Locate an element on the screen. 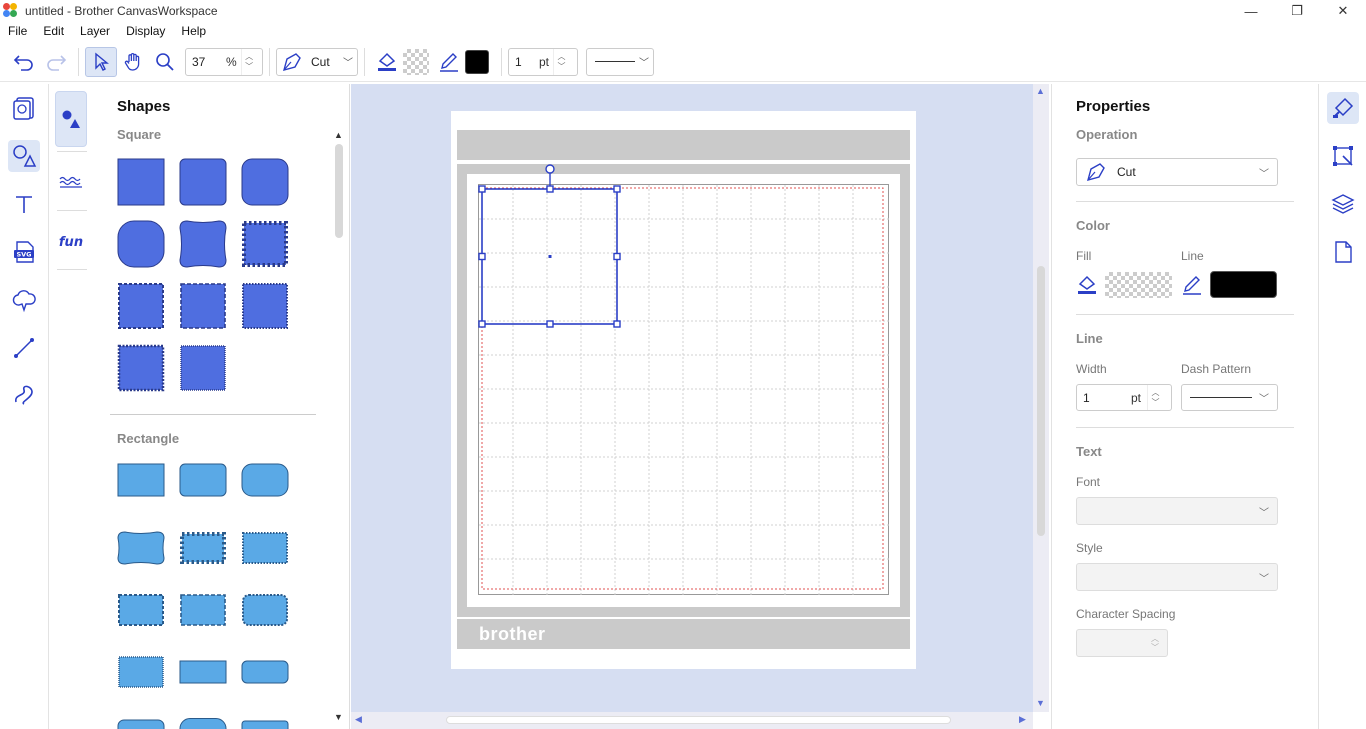 This screenshot has width=1366, height=729. shapes-category-fun: fun is located at coordinates (71, 241).